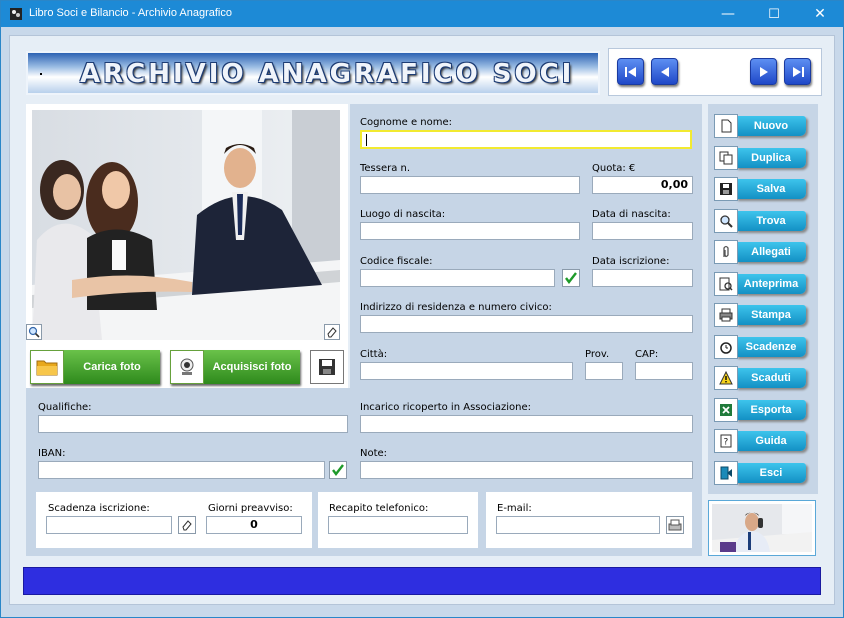 The width and height of the screenshot is (844, 618). Describe the element at coordinates (760, 158) in the screenshot. I see `duplica-button: Duplica` at that location.